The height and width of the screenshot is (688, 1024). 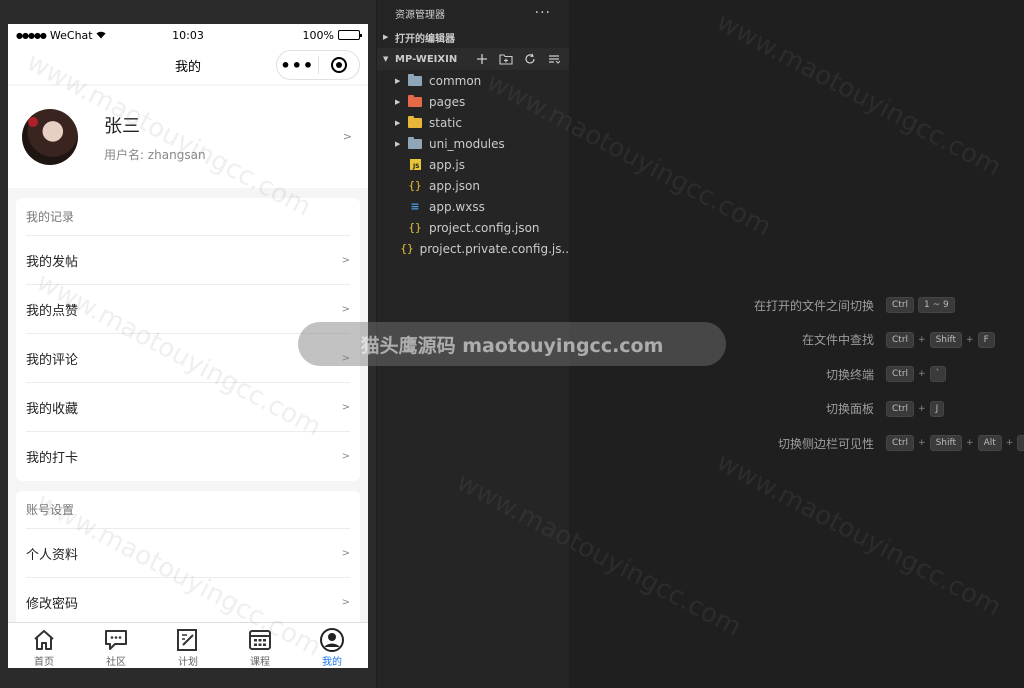 What do you see at coordinates (188, 553) in the screenshot?
I see `account-item-profile: 个人资料 >` at bounding box center [188, 553].